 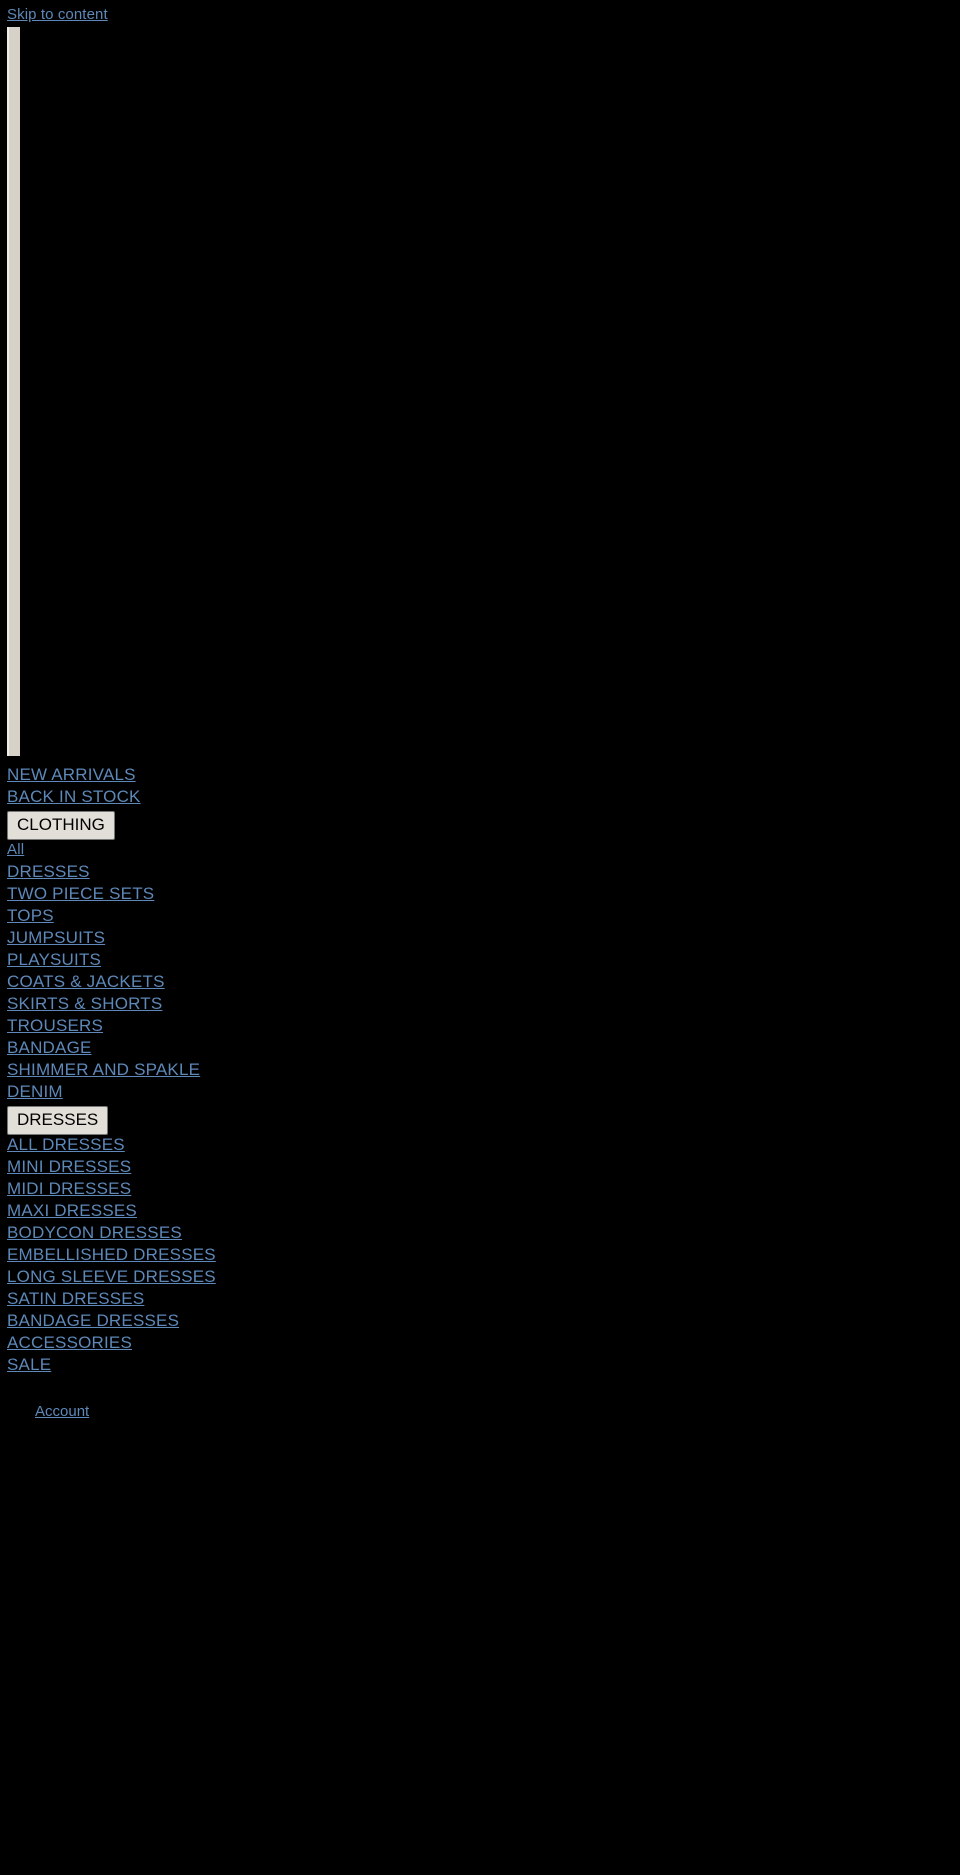 I want to click on nav-item-denim: DENIM, so click(x=480, y=1092).